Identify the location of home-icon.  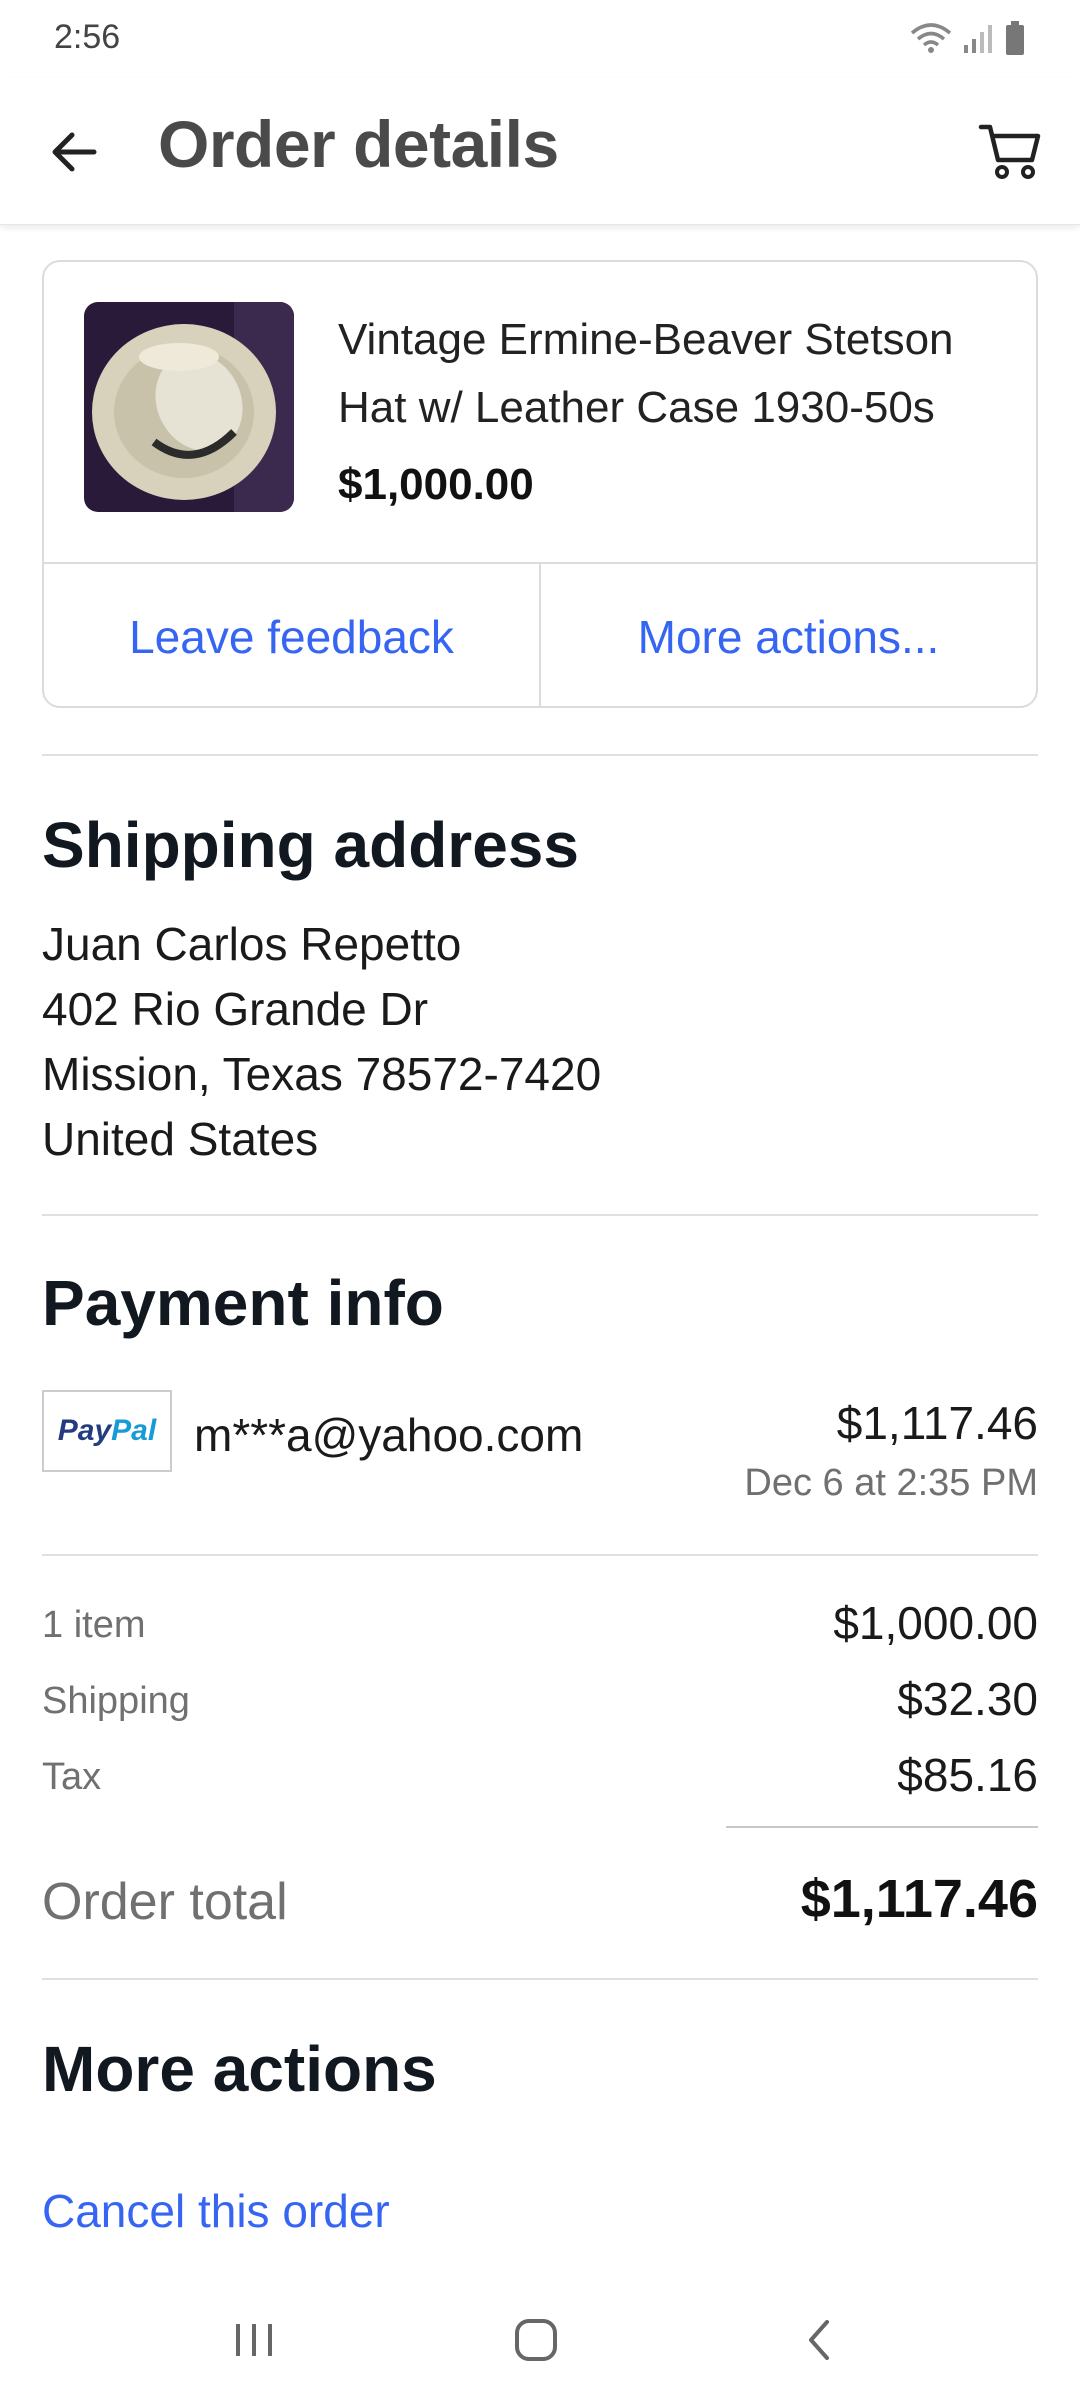
(536, 2340).